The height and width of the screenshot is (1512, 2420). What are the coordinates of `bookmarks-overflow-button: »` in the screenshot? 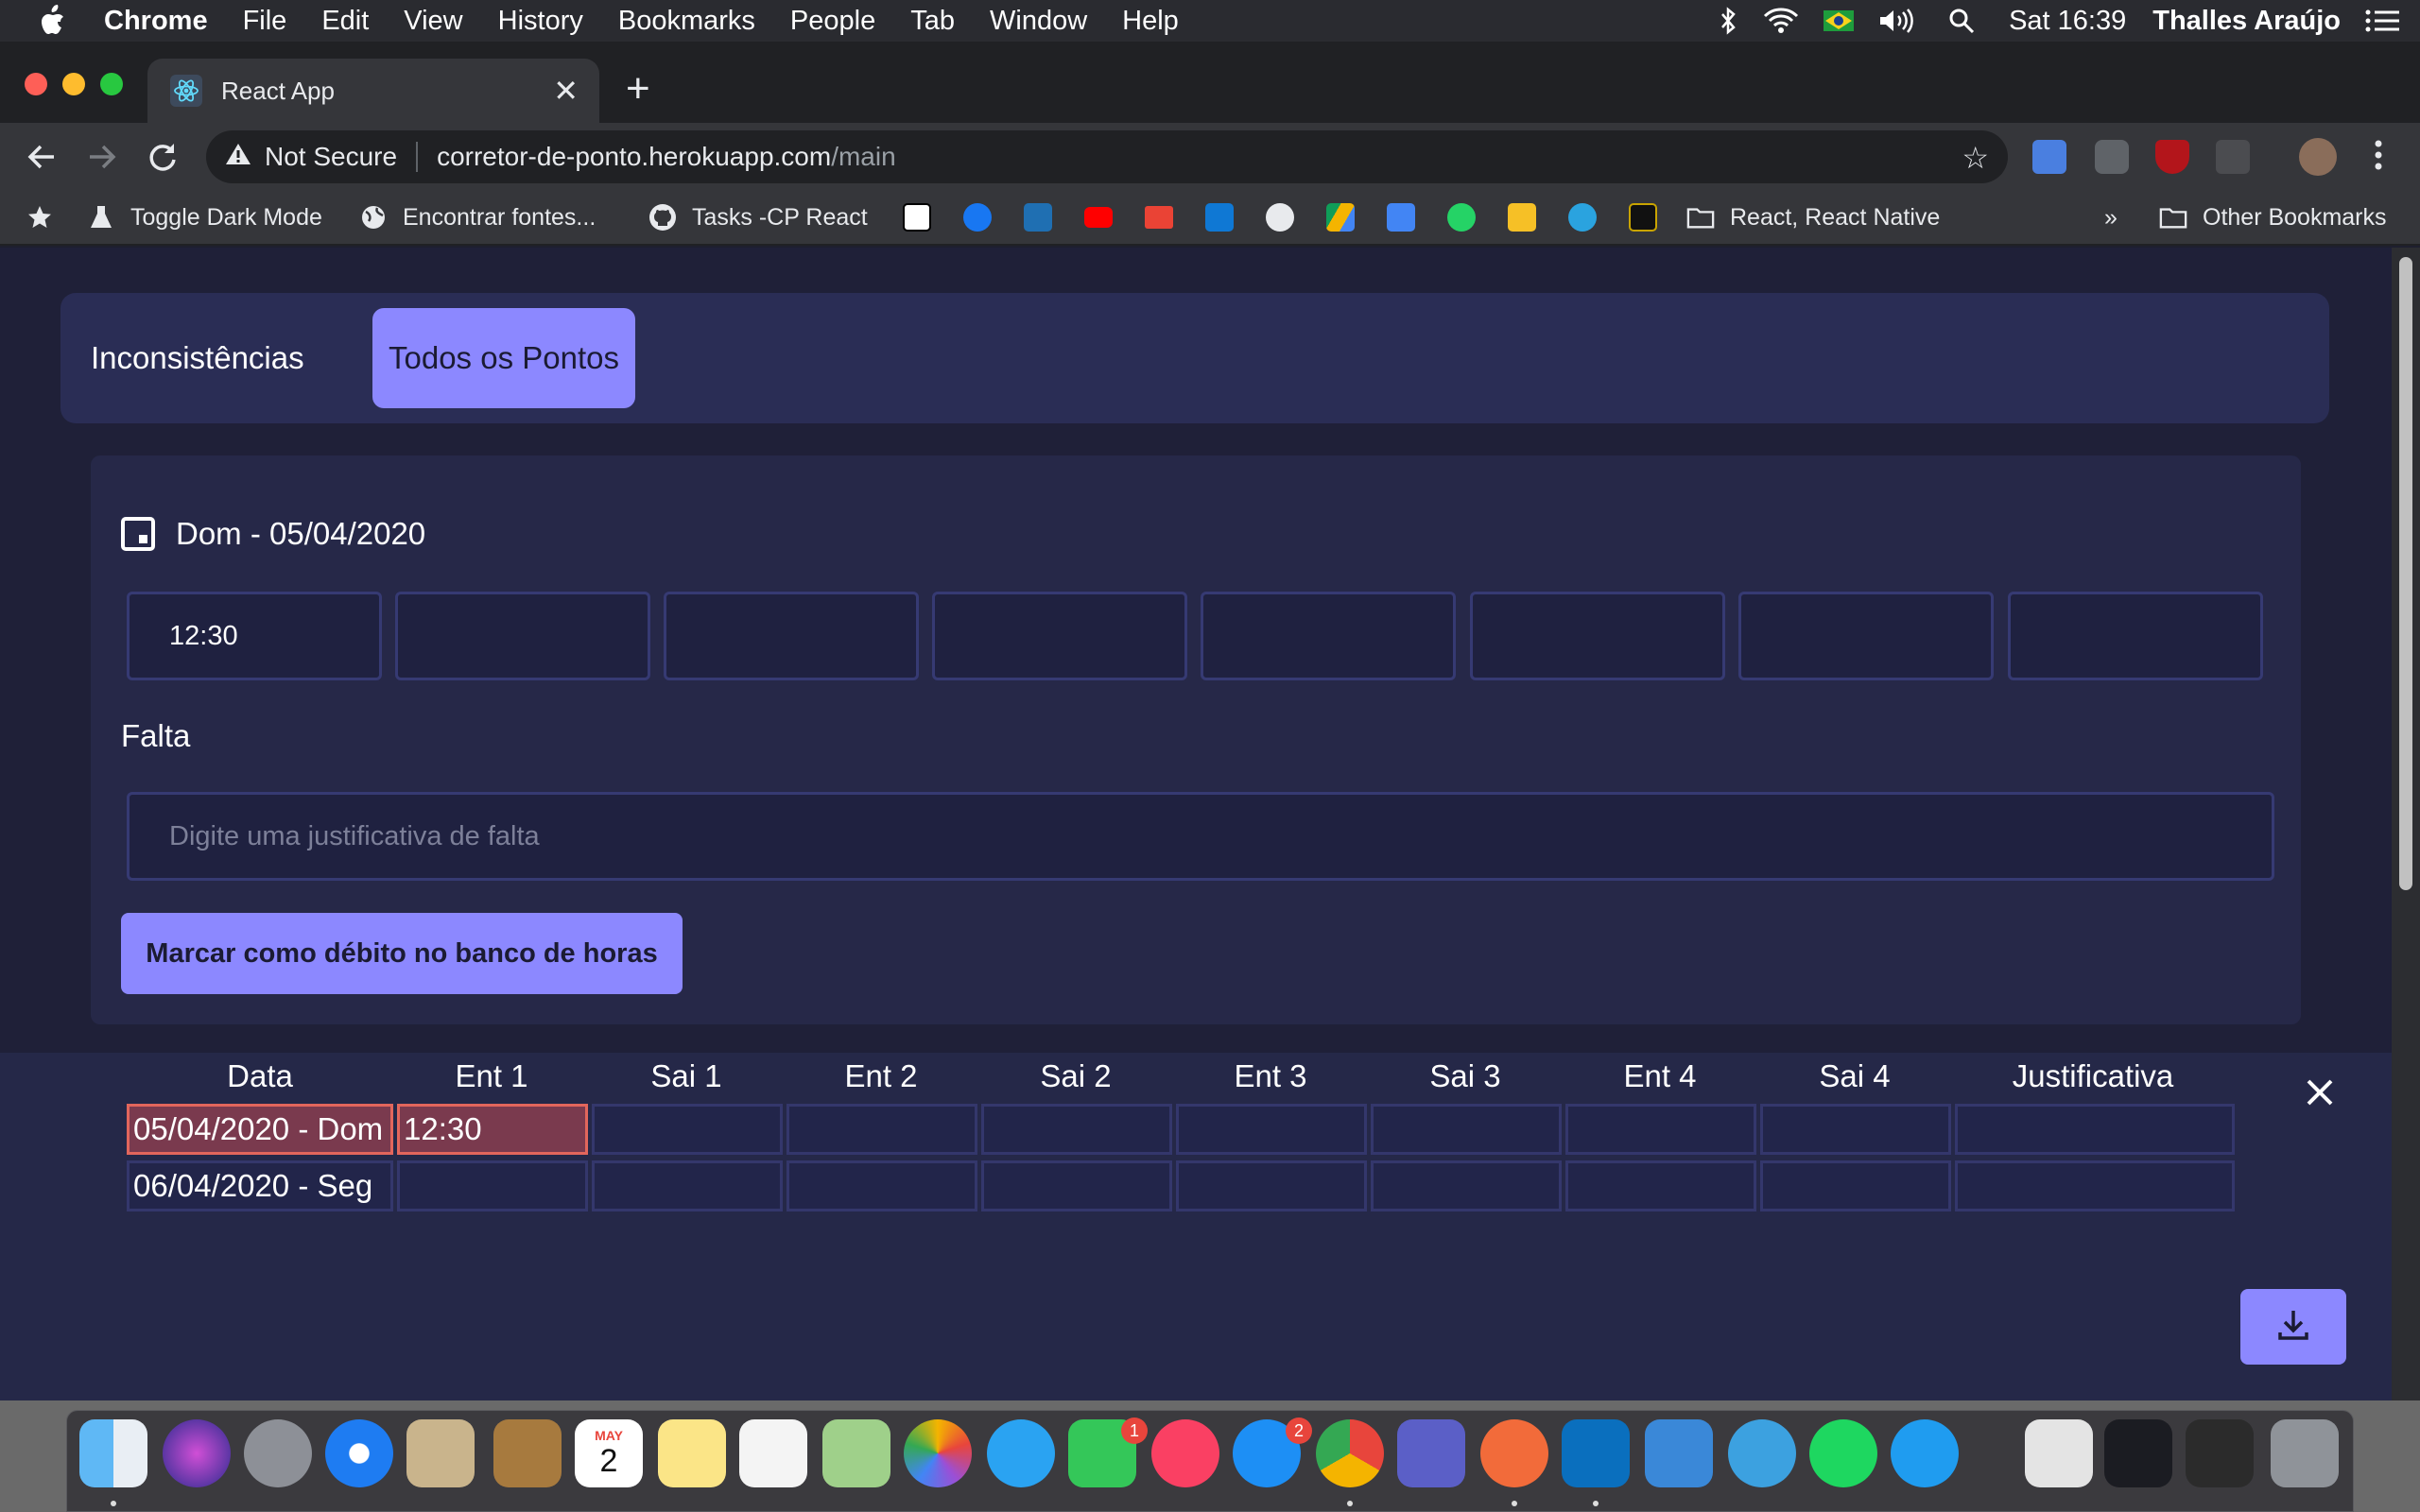 It's located at (2111, 217).